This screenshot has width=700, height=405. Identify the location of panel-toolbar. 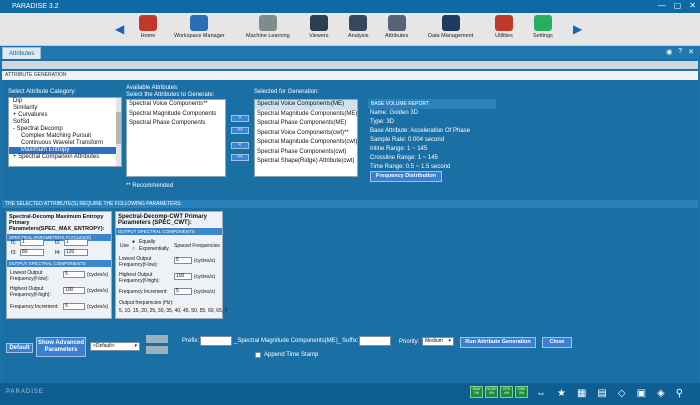
(350, 65).